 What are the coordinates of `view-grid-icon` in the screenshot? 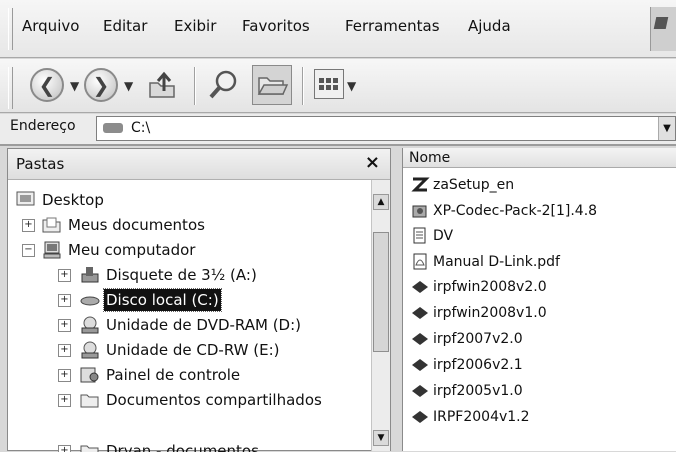 It's located at (328, 84).